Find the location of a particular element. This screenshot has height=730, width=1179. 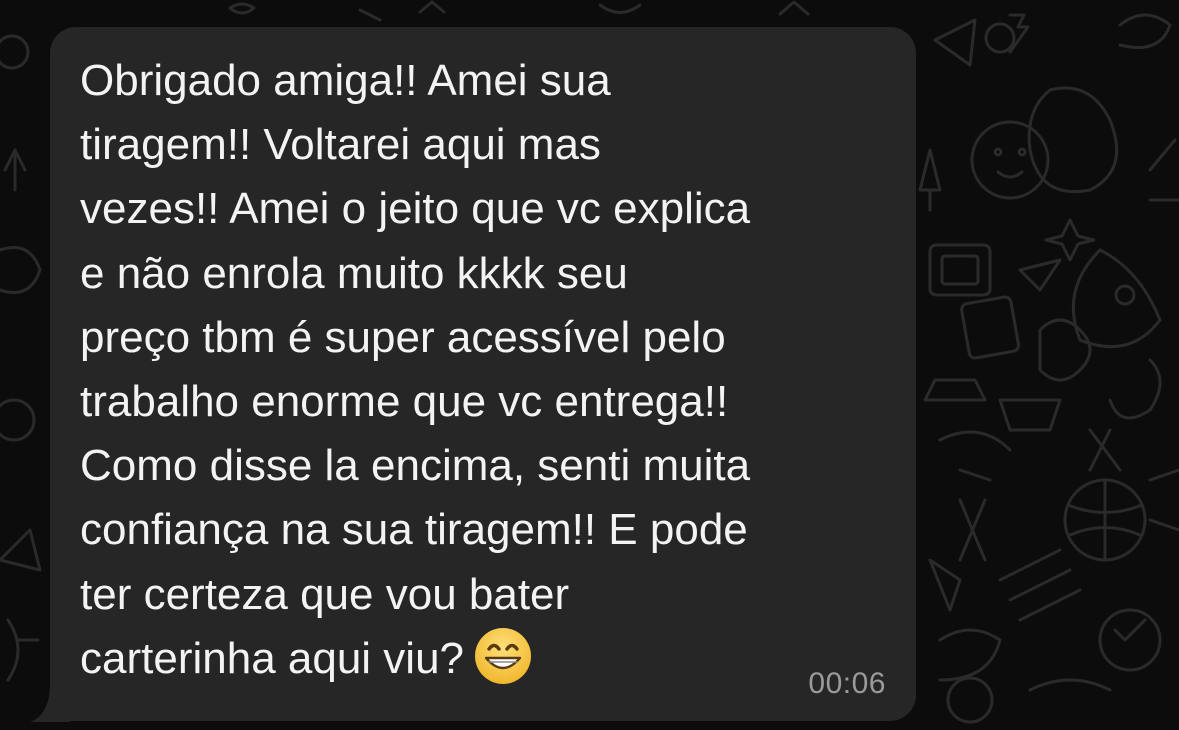

message-line: preço tbm é super acessível pelo is located at coordinates (403, 337).